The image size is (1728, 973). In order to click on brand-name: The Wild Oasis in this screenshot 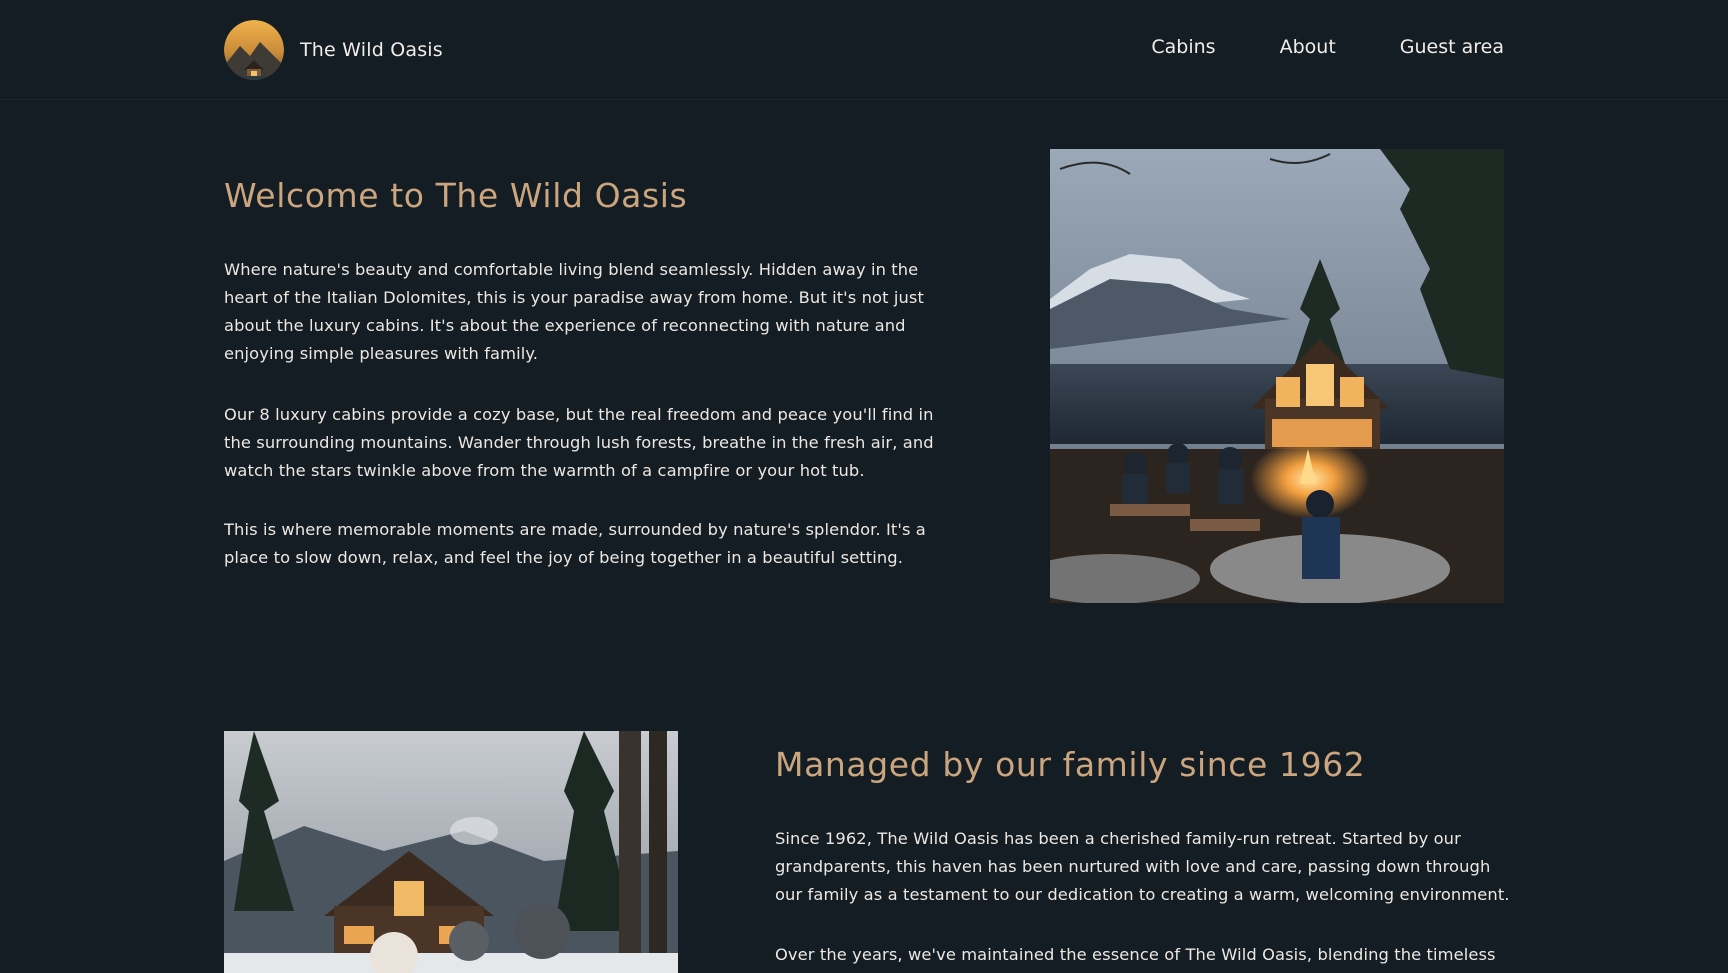, I will do `click(371, 50)`.